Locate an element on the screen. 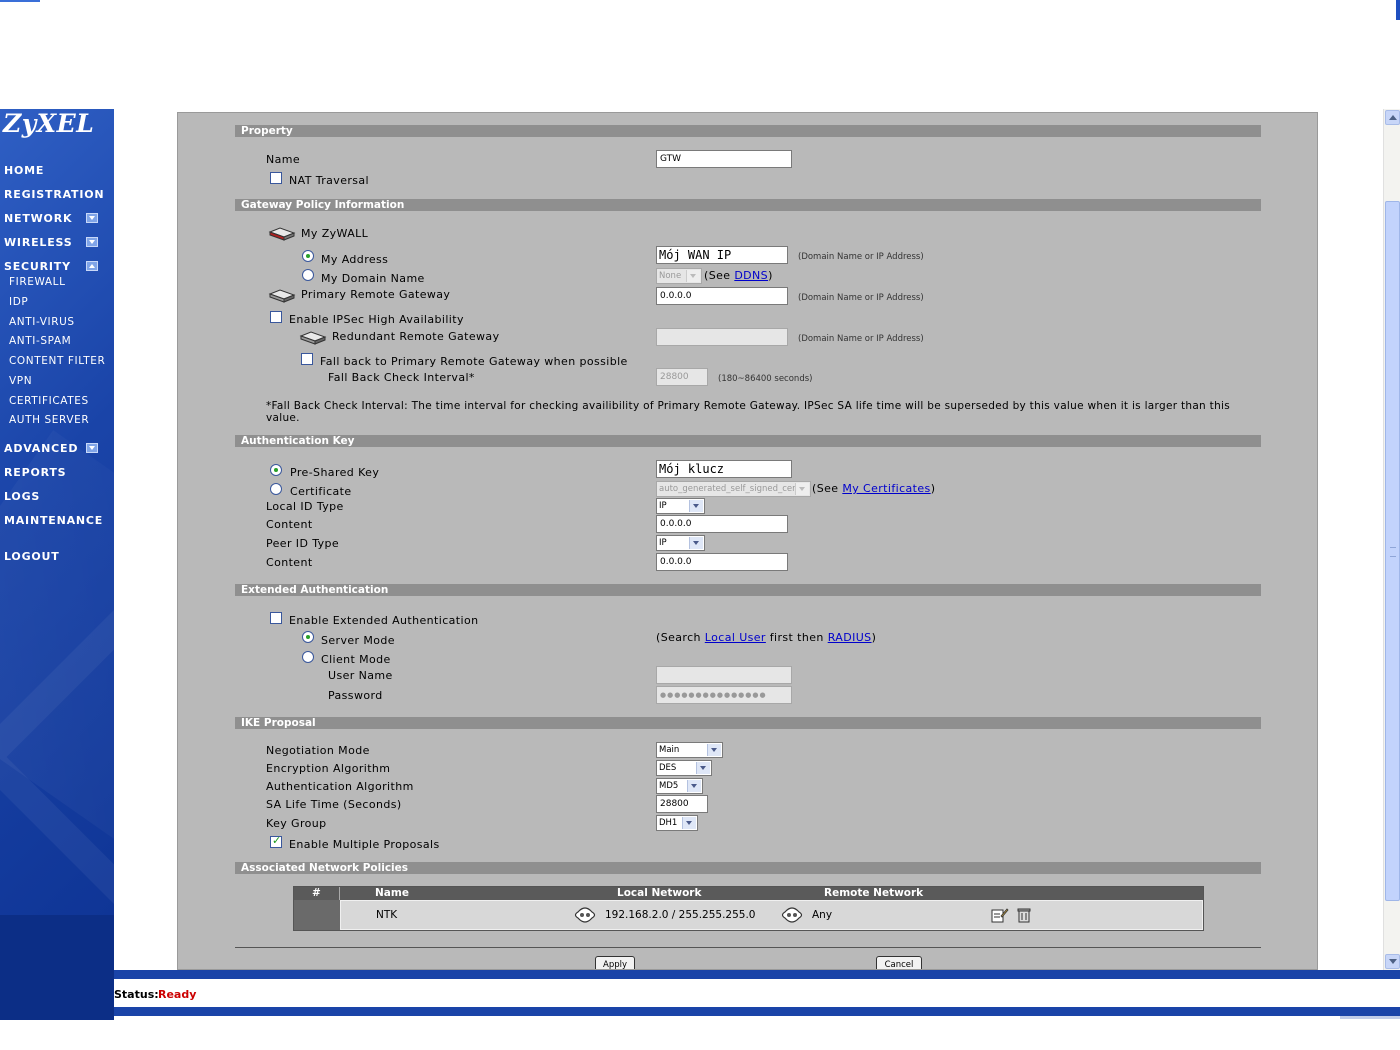  peer-content-input: 0.0.0.0 is located at coordinates (722, 562).